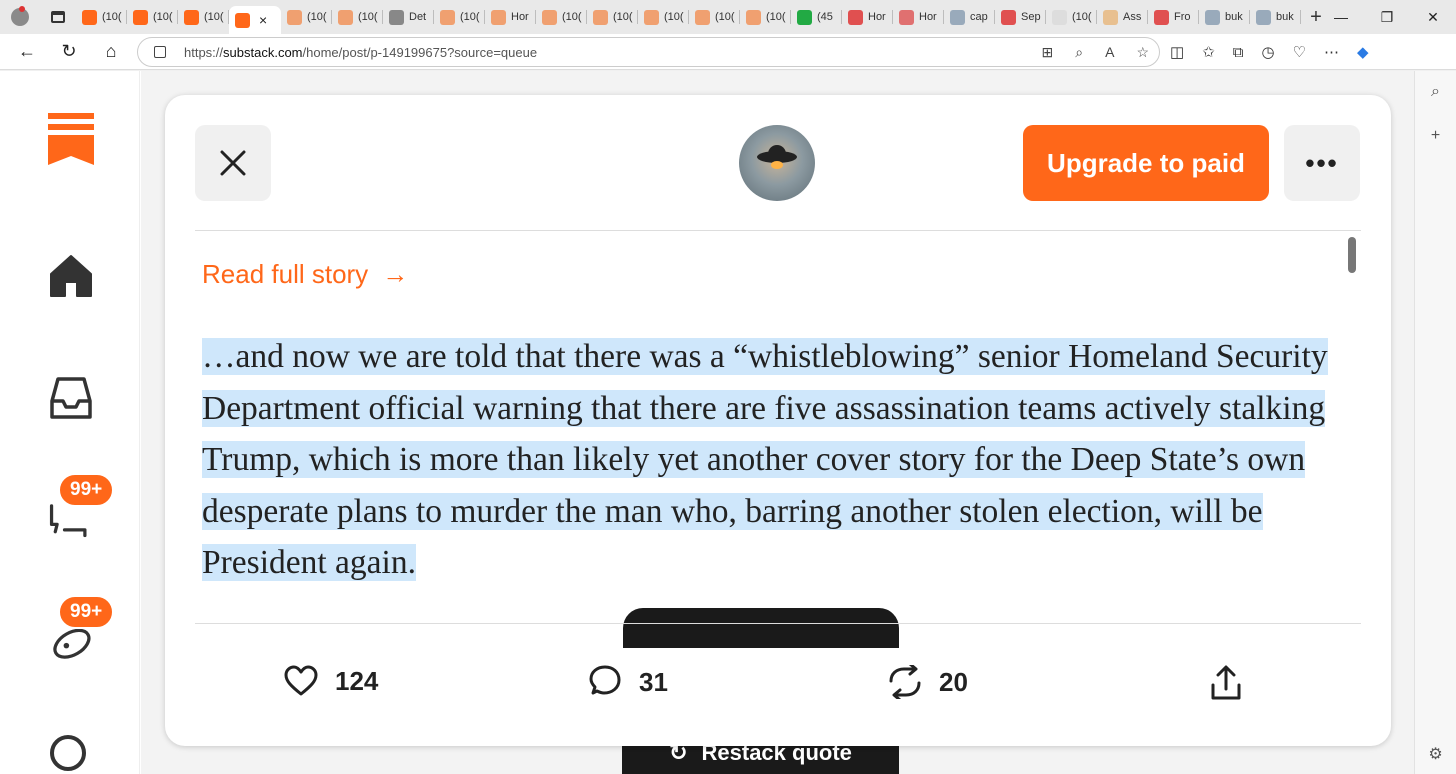  What do you see at coordinates (1433, 17) in the screenshot?
I see `close-window-button: ✕` at bounding box center [1433, 17].